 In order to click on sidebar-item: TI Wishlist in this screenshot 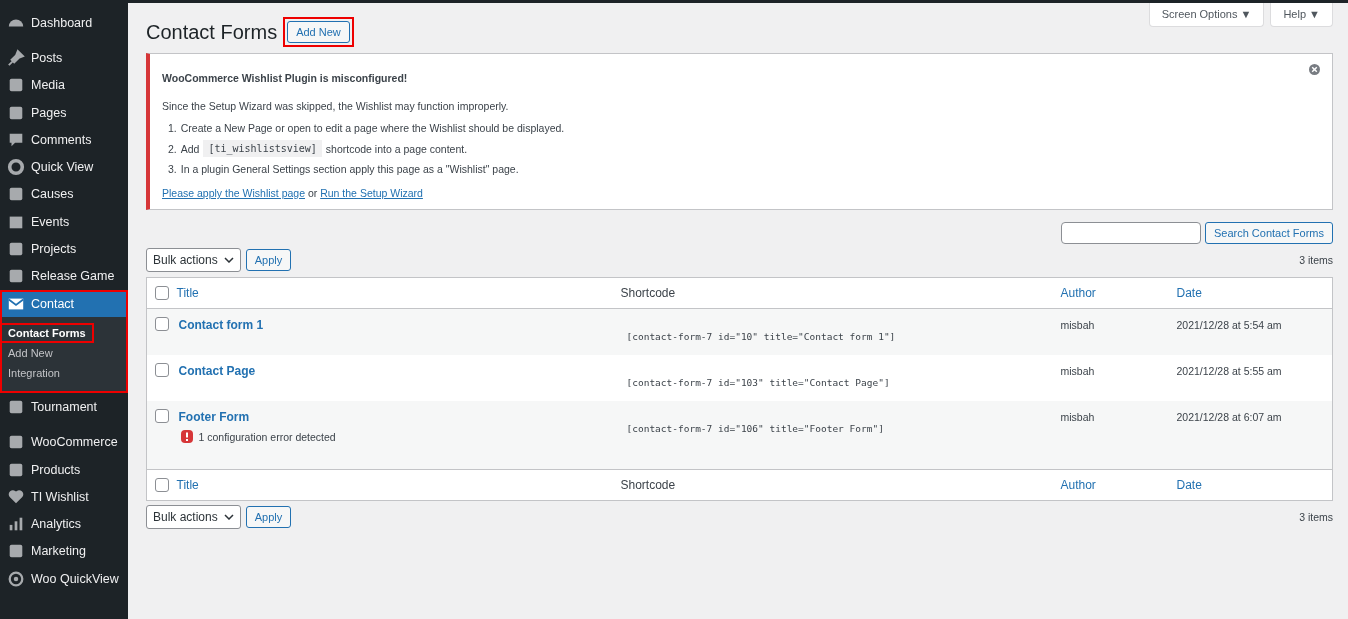, I will do `click(64, 497)`.